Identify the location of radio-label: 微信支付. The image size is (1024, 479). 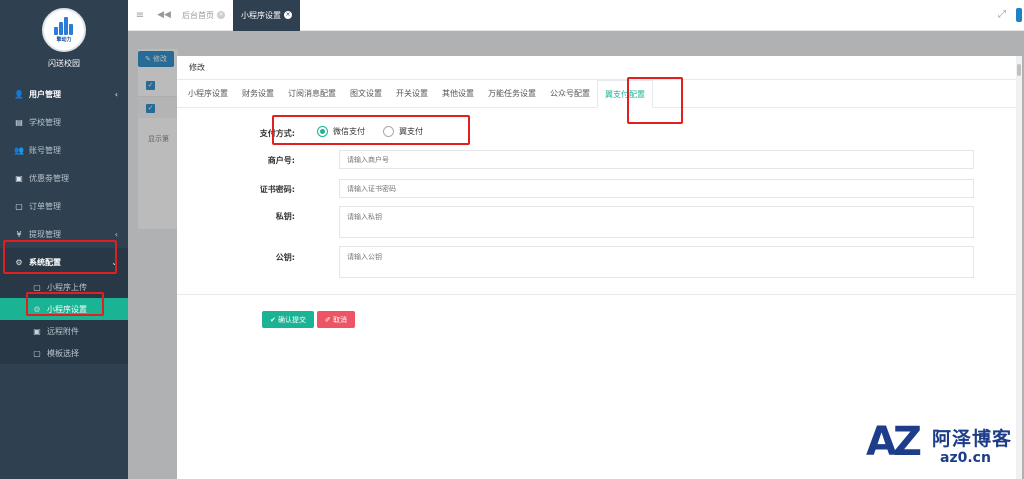
(349, 131).